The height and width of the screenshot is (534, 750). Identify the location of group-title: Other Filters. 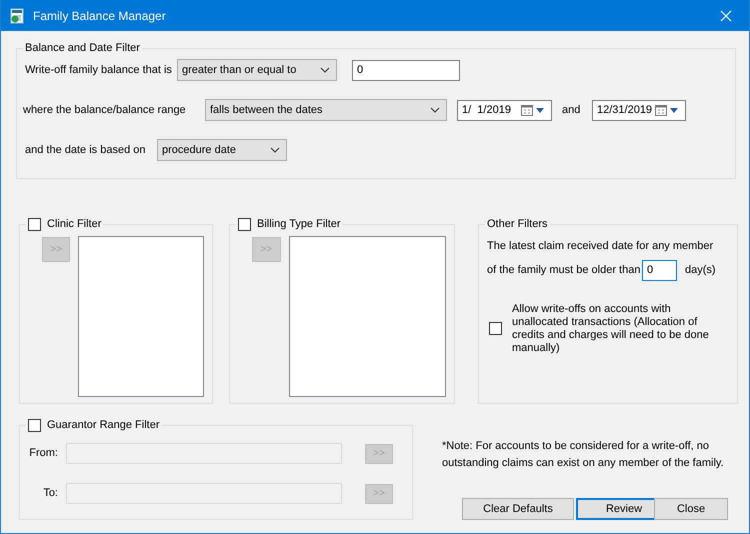
(517, 224).